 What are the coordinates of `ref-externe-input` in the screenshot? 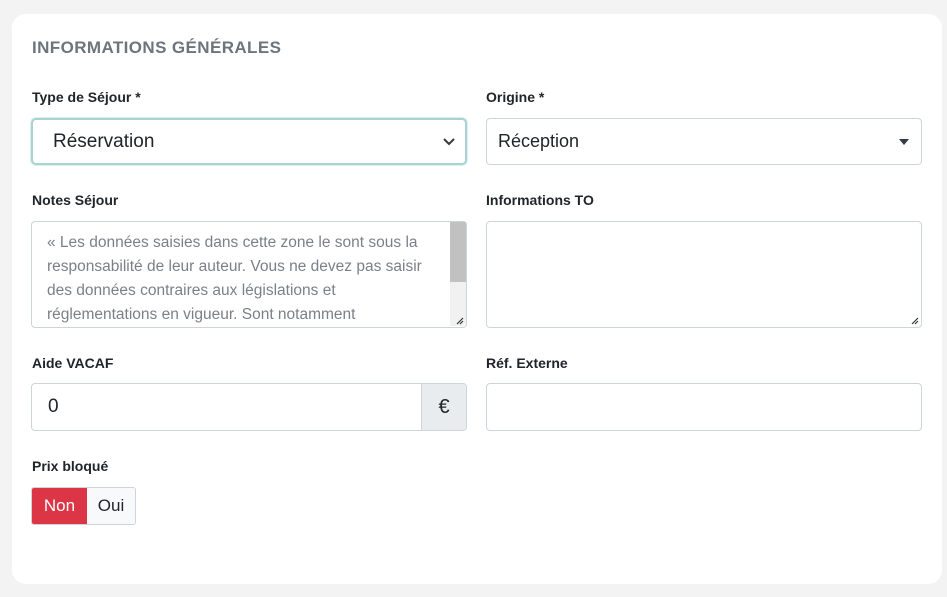 It's located at (704, 407).